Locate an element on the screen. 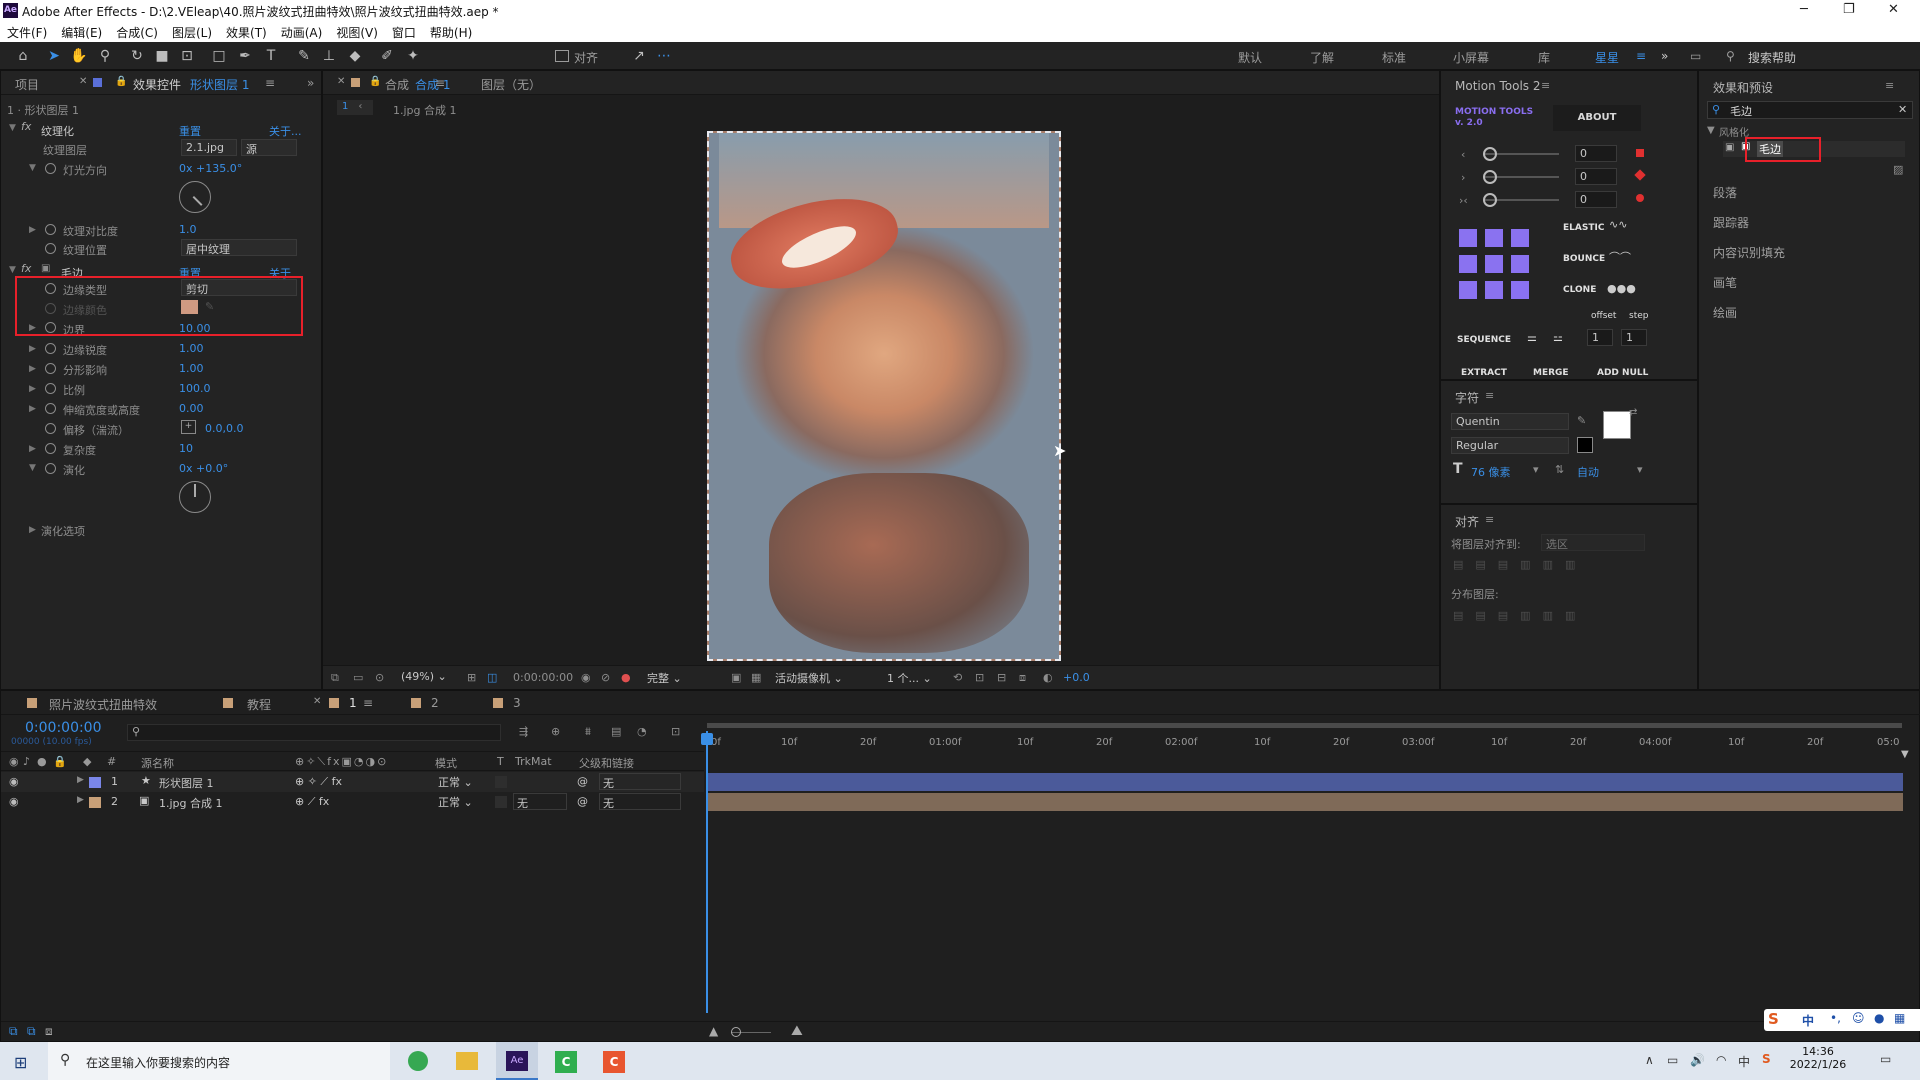 The width and height of the screenshot is (1920, 1080). scale-value: 100.0 is located at coordinates (195, 388).